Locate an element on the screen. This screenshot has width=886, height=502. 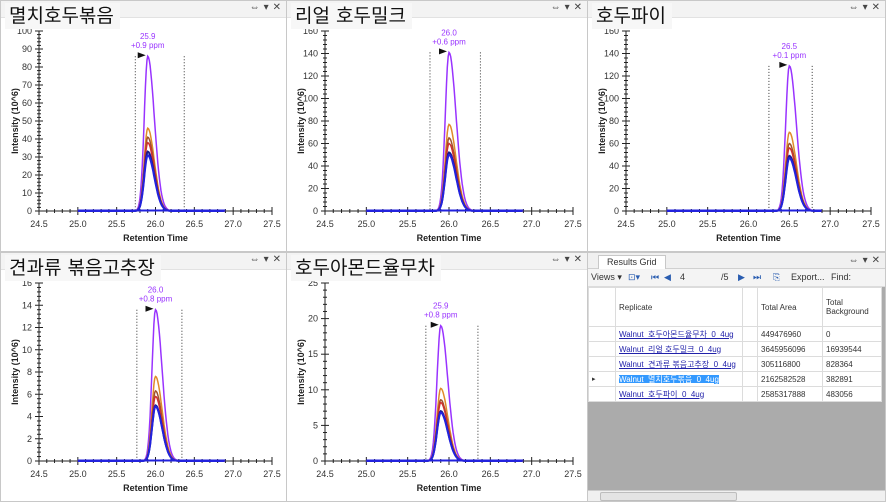
y-tick-label: 2 is located at coordinates (29, 439).